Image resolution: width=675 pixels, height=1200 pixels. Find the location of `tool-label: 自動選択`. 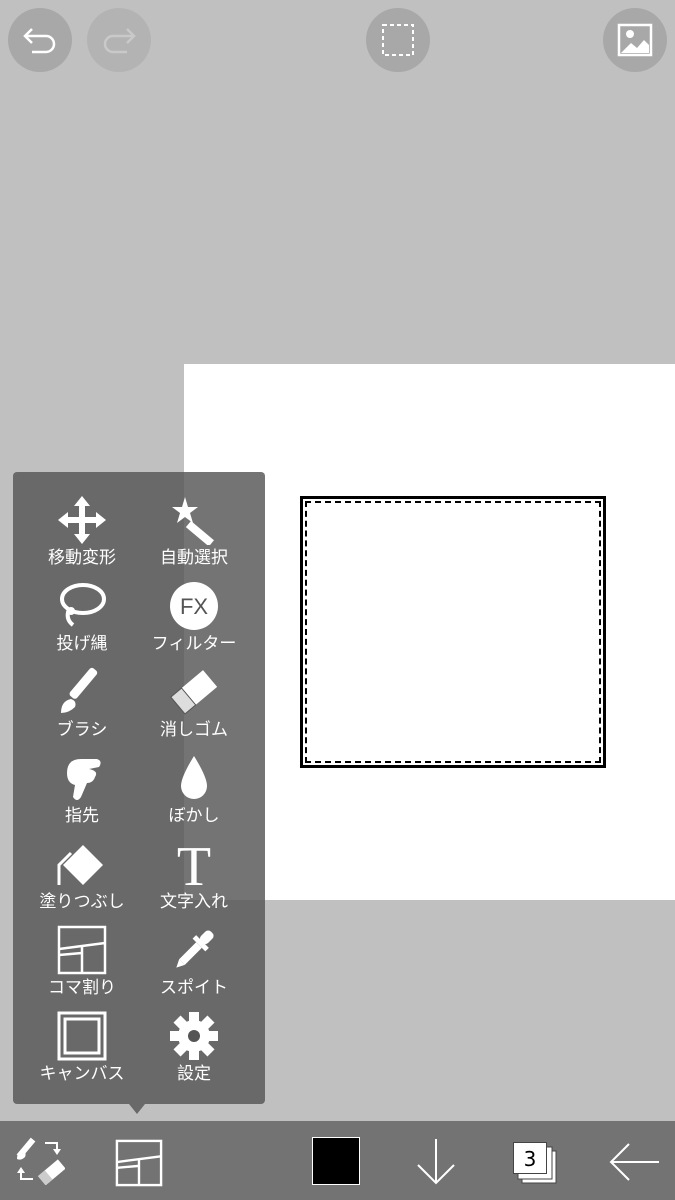

tool-label: 自動選択 is located at coordinates (194, 558).